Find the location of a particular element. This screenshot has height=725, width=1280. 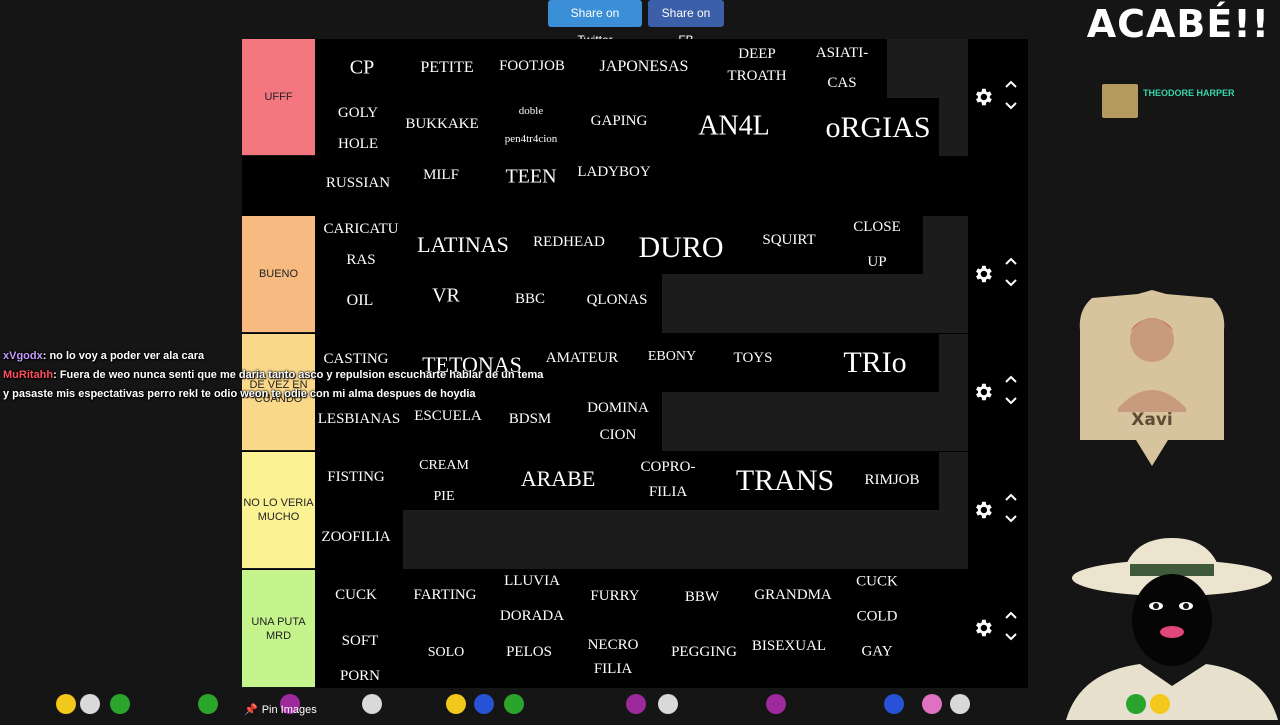

tier-item-oil: OIL is located at coordinates (360, 301).